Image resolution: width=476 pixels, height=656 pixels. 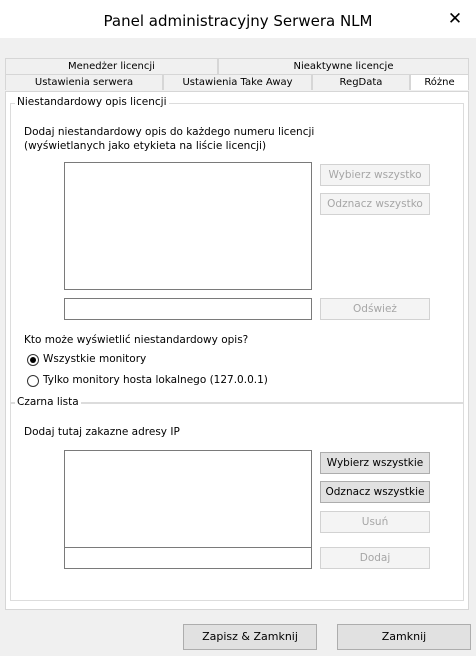 I want to click on blacklist-deselect-all-button: Odznacz wszystkie, so click(x=375, y=492).